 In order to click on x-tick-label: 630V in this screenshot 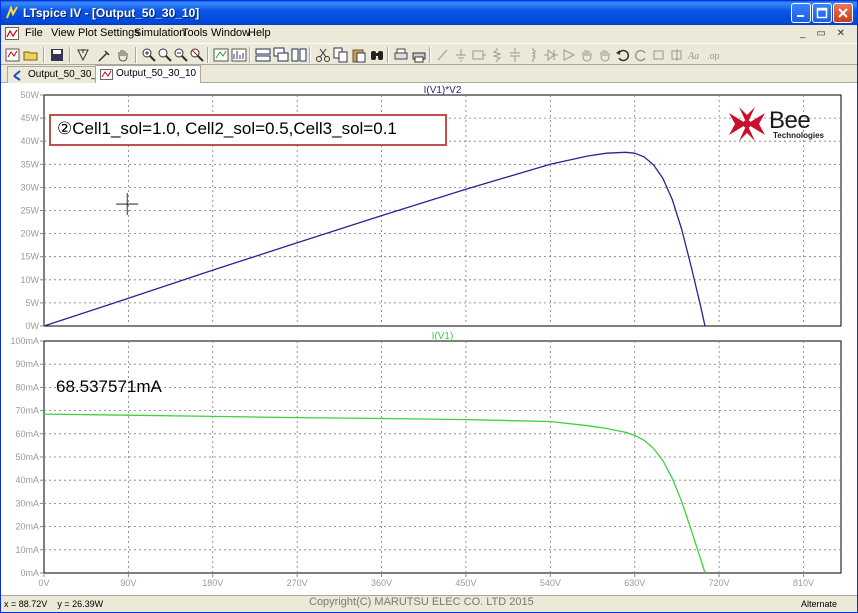, I will do `click(634, 583)`.